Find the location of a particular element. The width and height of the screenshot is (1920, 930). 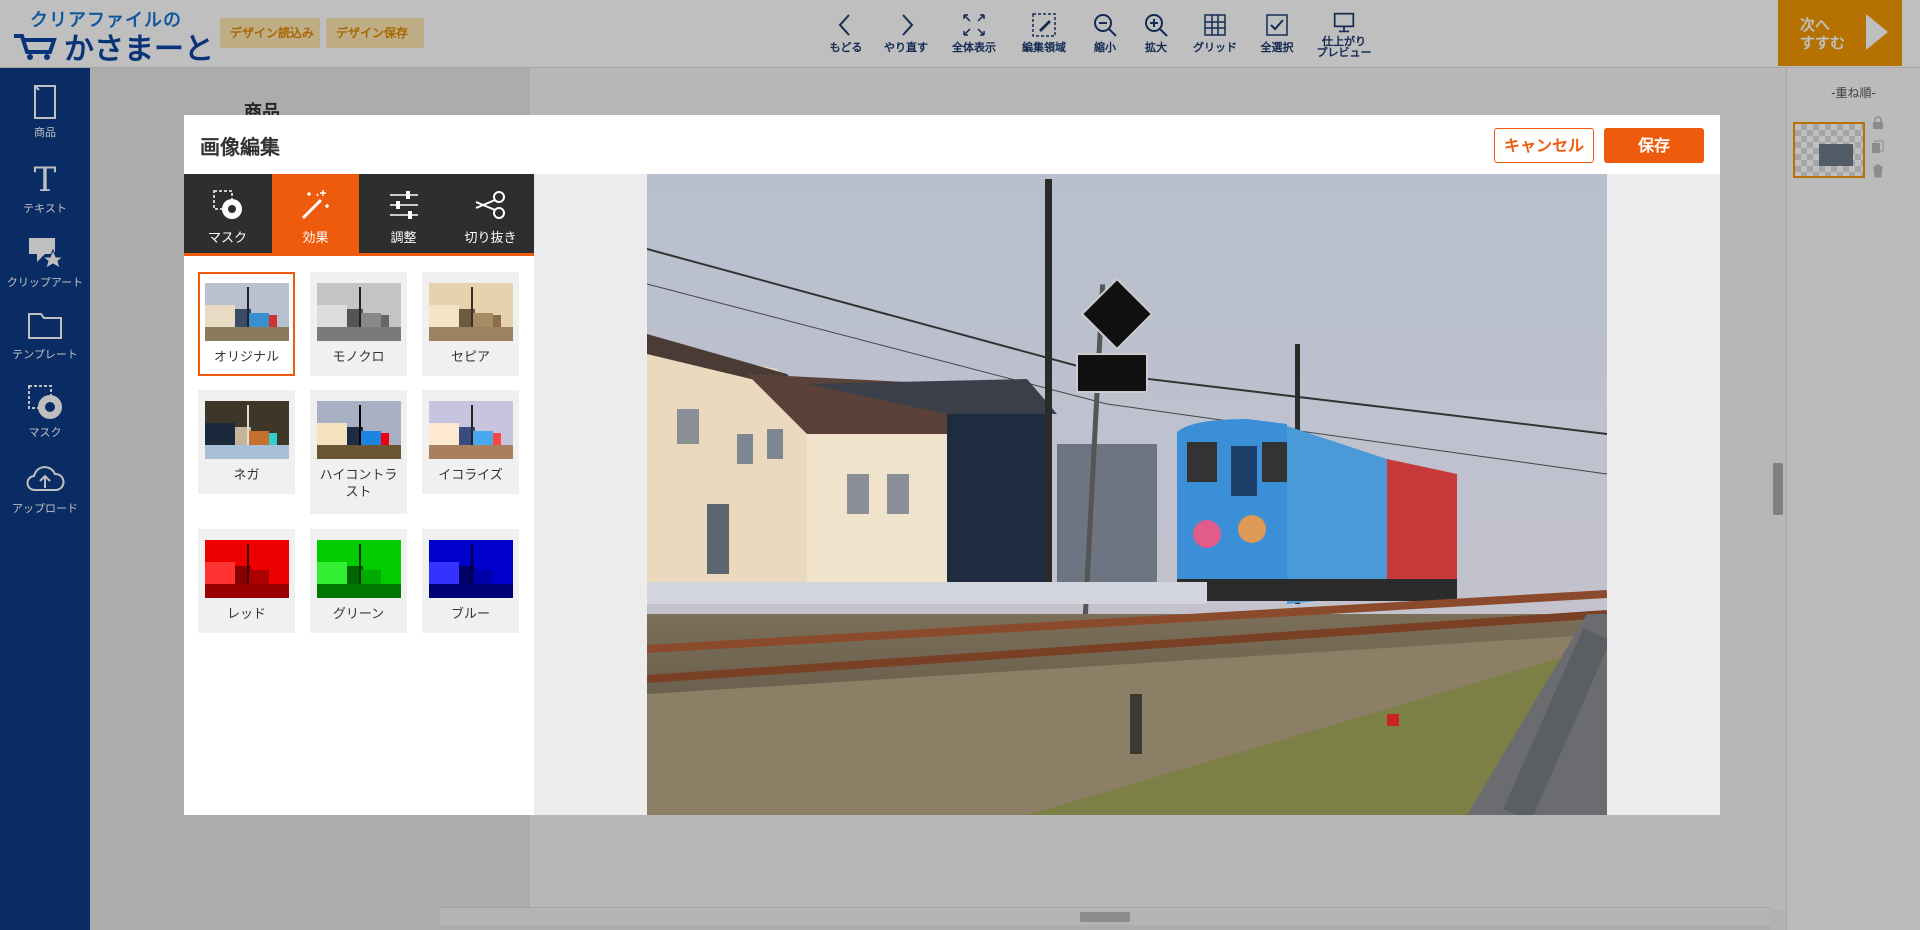

tab-label: マスク is located at coordinates (227, 238).